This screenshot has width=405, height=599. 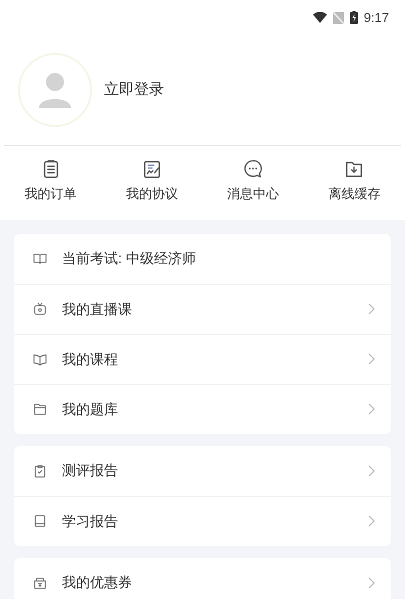 What do you see at coordinates (202, 578) in the screenshot?
I see `menu-row: 我的优惠券` at bounding box center [202, 578].